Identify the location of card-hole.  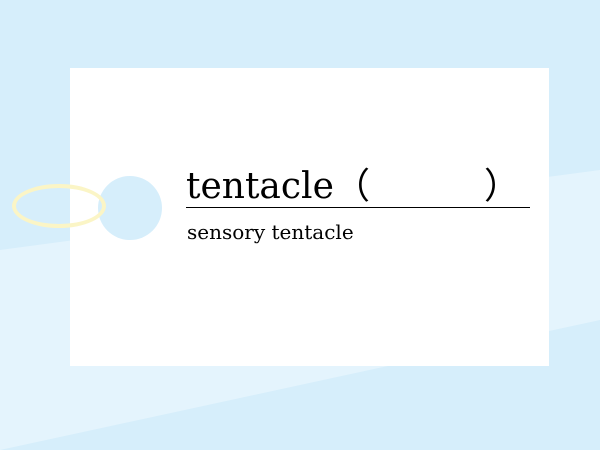
(130, 208).